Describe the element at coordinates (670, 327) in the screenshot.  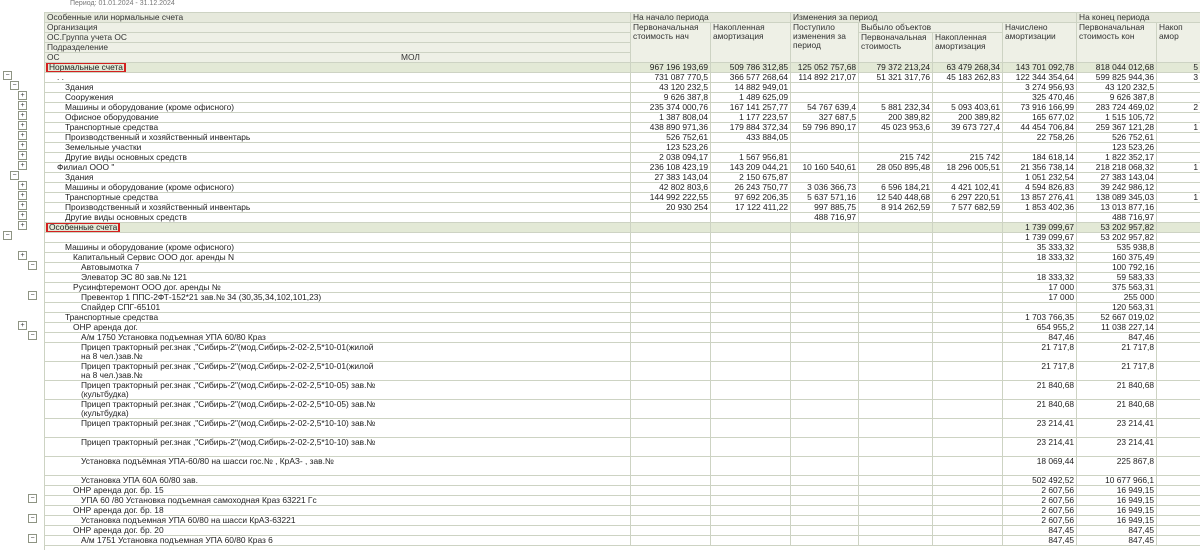
I see `cell-initial-cost-start` at that location.